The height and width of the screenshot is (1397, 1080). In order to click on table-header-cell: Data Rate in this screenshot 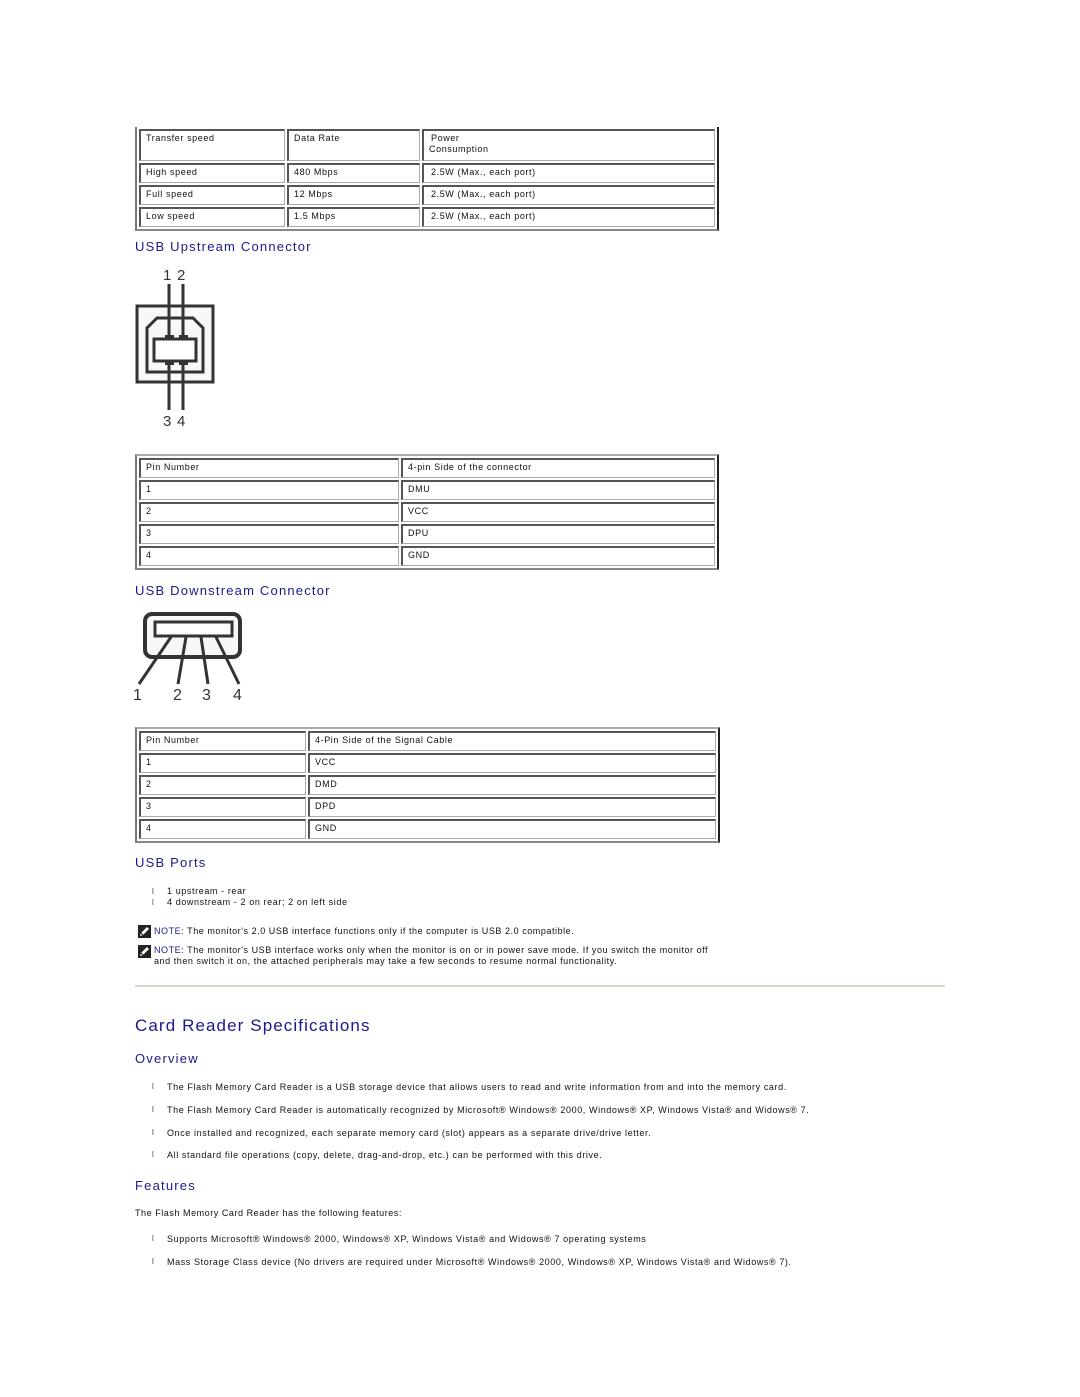, I will do `click(353, 145)`.